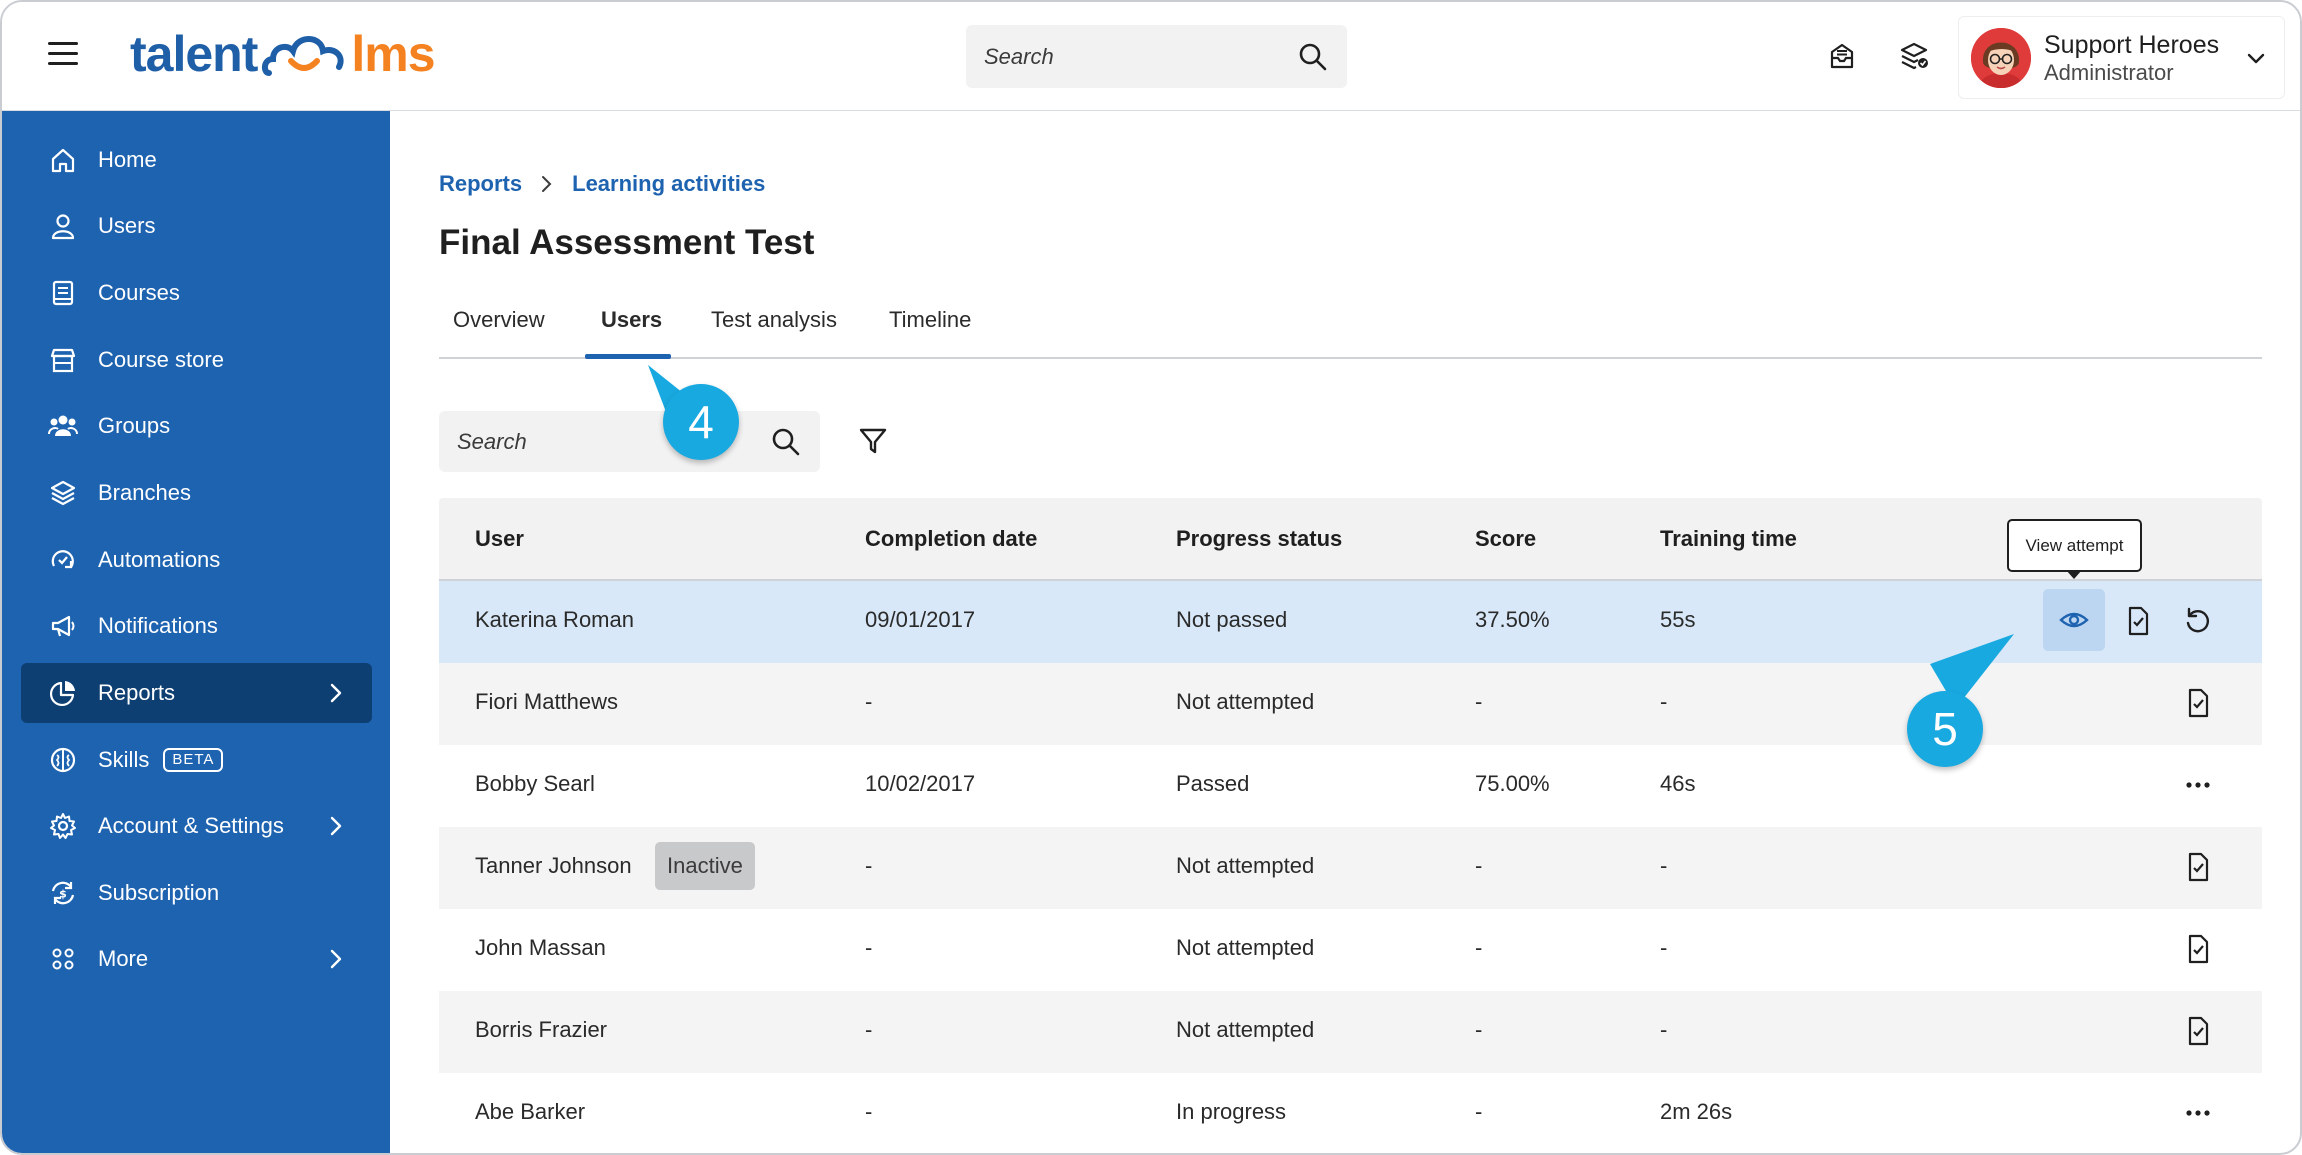 Image resolution: width=2302 pixels, height=1155 pixels. I want to click on tab-overview: Overview, so click(499, 320).